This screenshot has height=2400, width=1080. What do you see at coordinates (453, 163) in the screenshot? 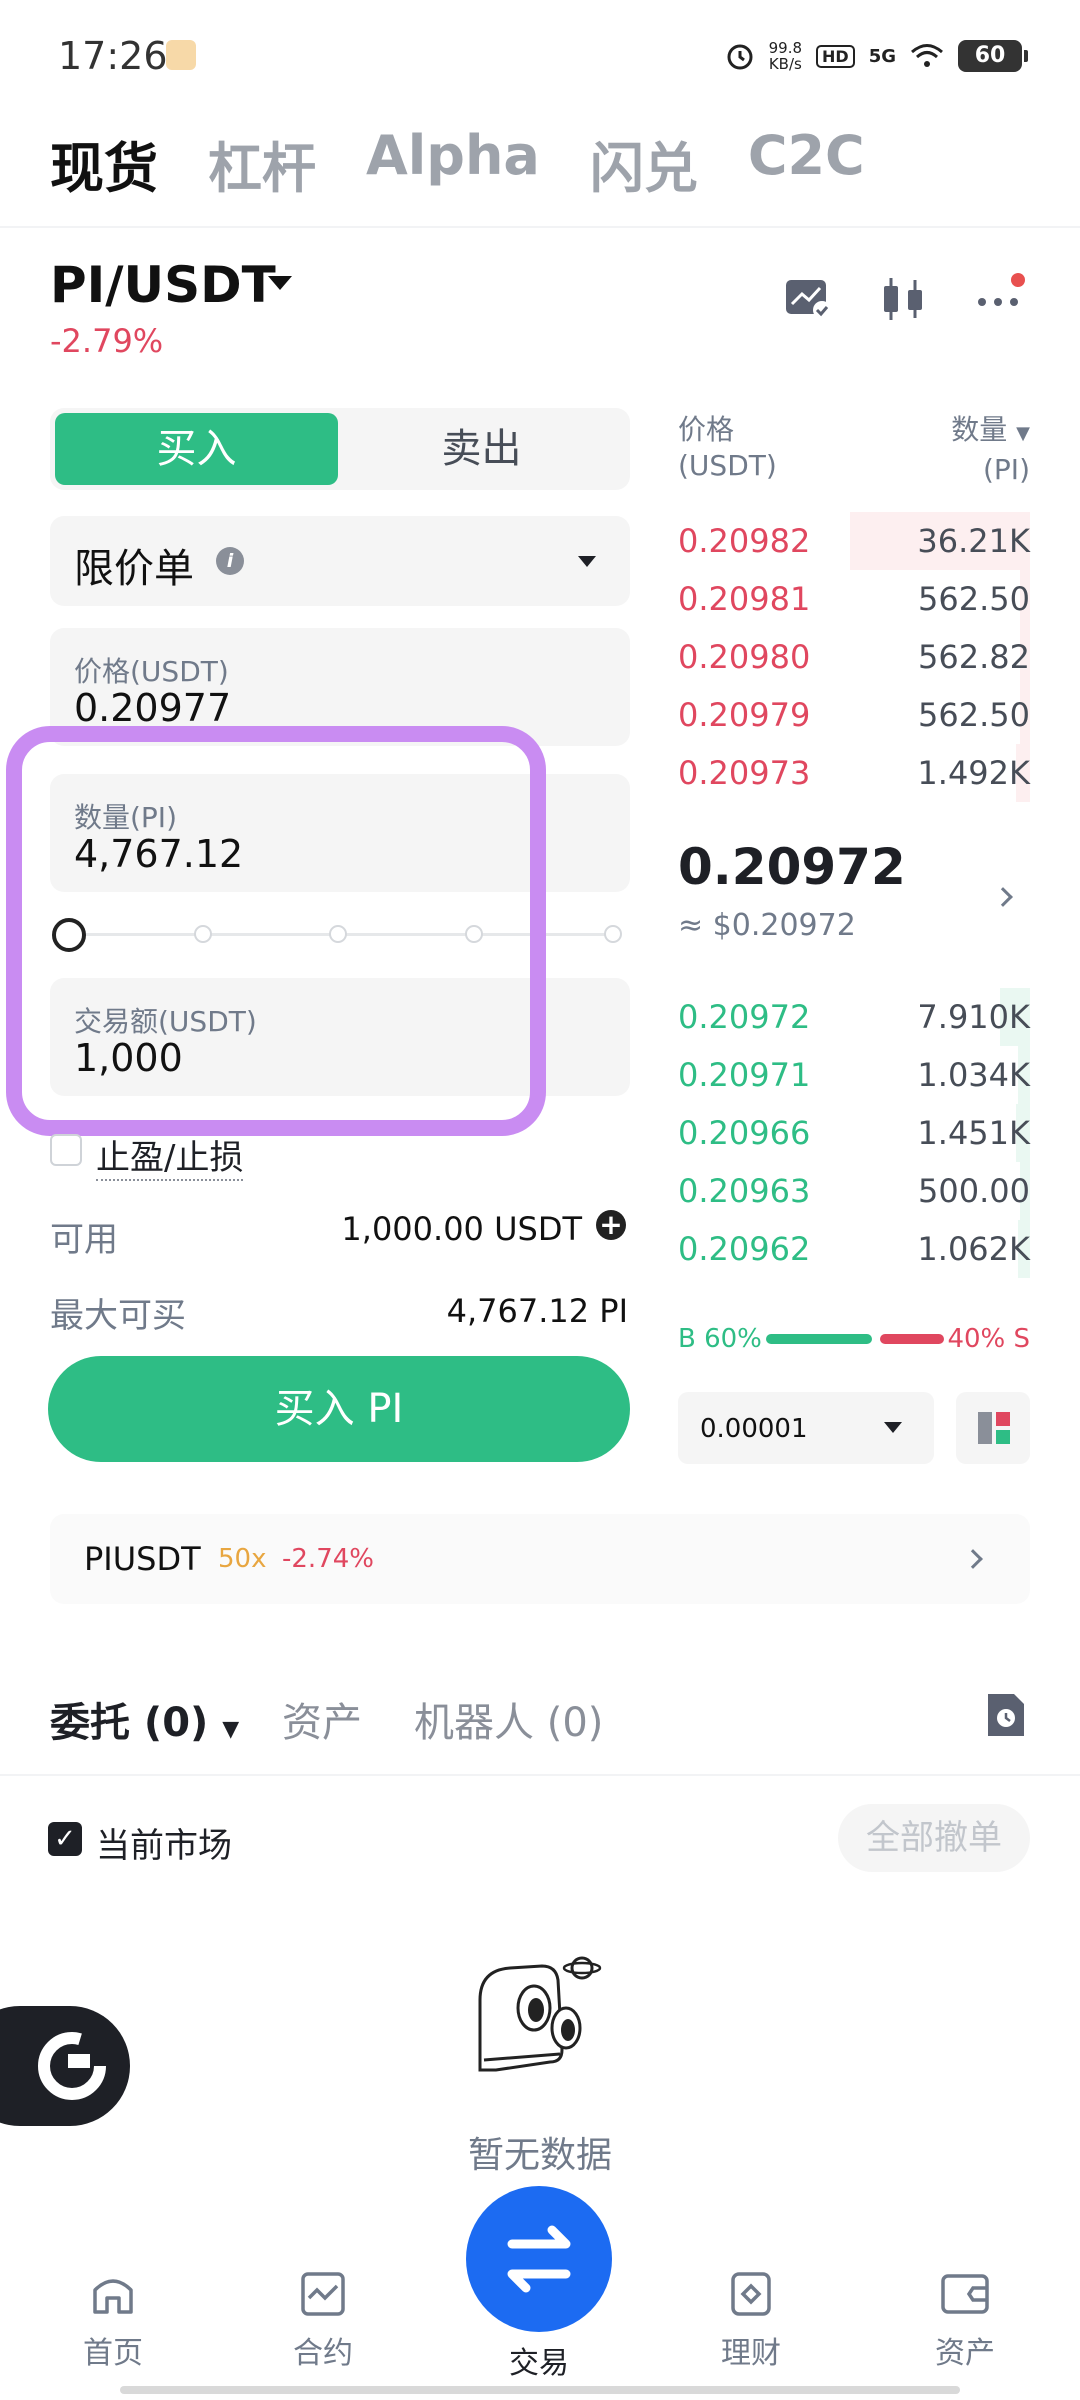
I see `tab-alpha: Alpha` at bounding box center [453, 163].